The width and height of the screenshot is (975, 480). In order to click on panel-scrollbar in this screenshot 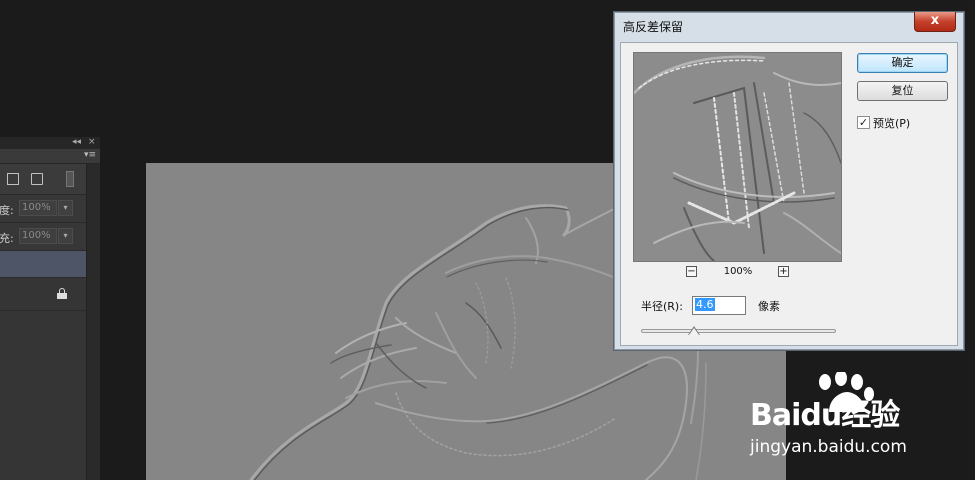, I will do `click(93, 322)`.